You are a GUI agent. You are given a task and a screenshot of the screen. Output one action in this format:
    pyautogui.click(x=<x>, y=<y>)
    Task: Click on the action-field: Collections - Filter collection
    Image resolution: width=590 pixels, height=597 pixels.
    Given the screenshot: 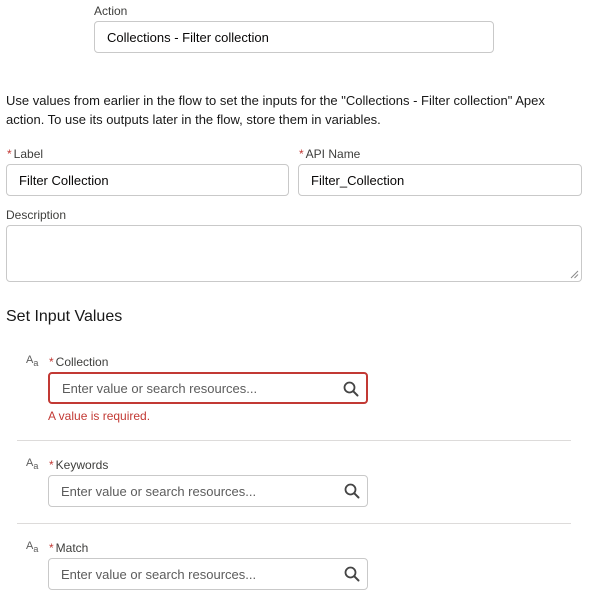 What is the action you would take?
    pyautogui.click(x=294, y=37)
    